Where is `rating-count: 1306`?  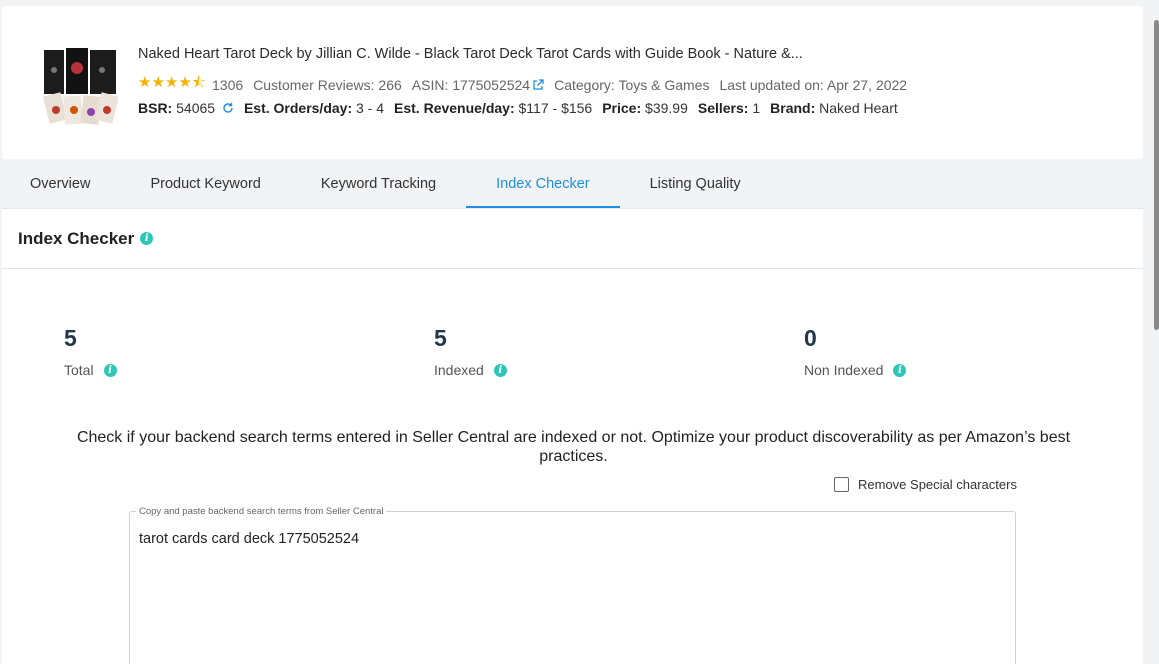 rating-count: 1306 is located at coordinates (228, 84).